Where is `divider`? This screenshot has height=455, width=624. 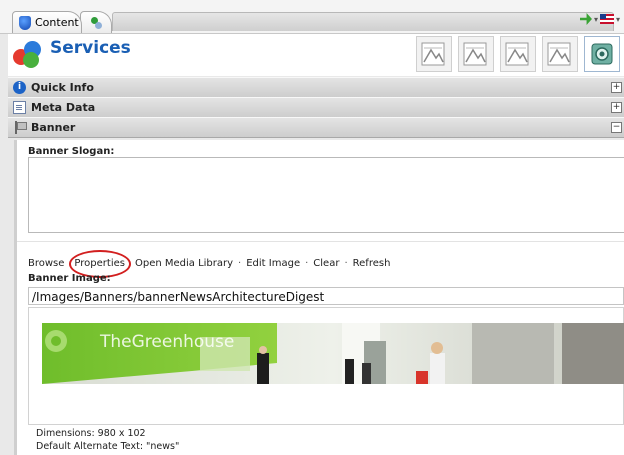
divider is located at coordinates (320, 241).